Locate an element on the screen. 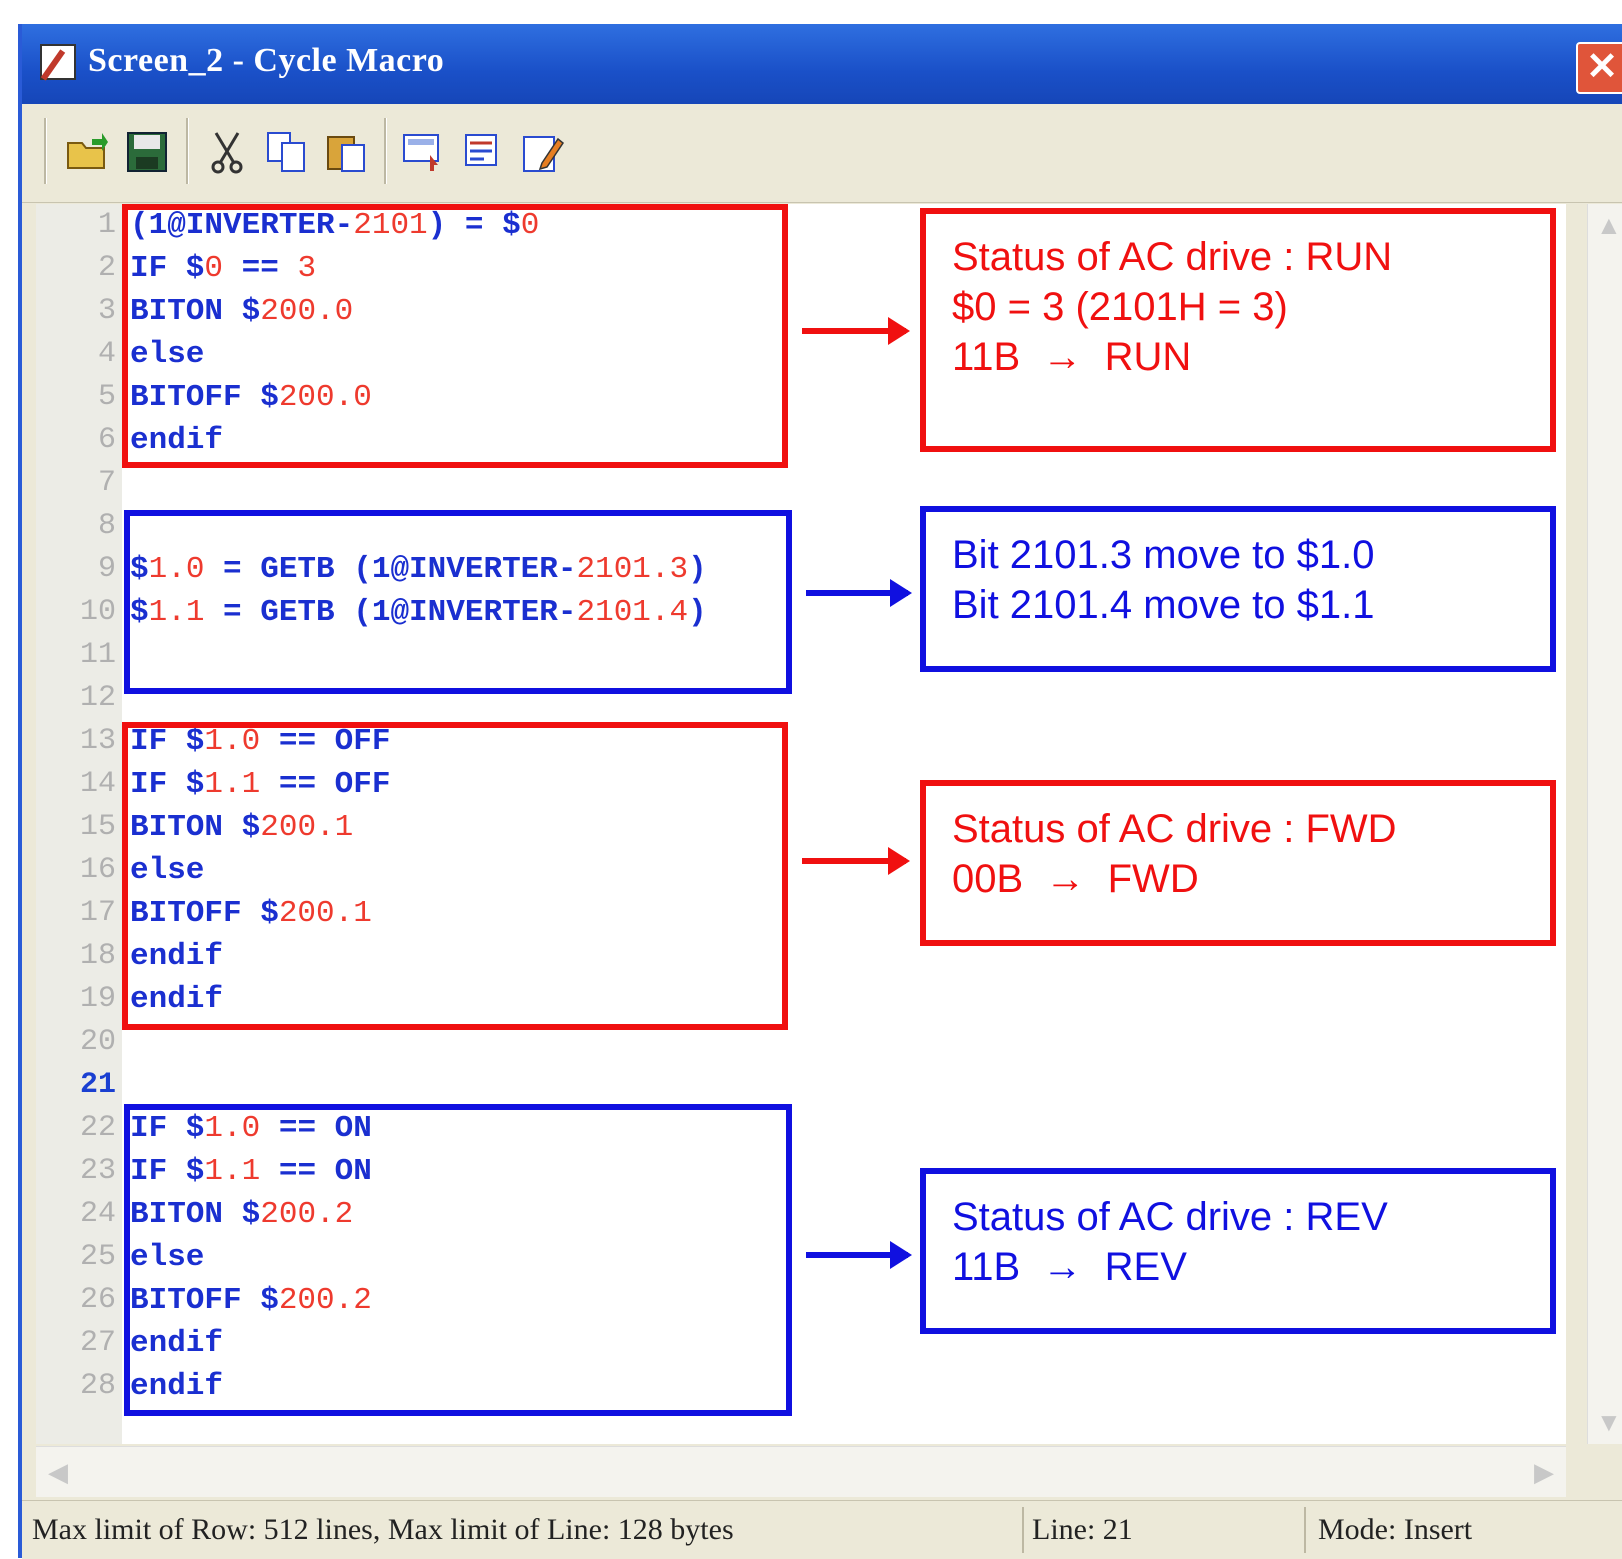 This screenshot has height=1559, width=1622. line-number: 13 is located at coordinates (97, 741).